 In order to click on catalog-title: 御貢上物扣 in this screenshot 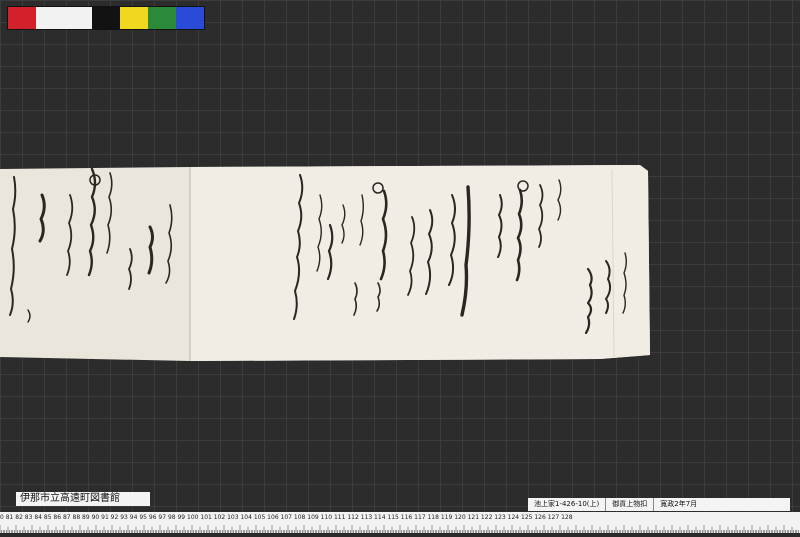, I will do `click(630, 504)`.